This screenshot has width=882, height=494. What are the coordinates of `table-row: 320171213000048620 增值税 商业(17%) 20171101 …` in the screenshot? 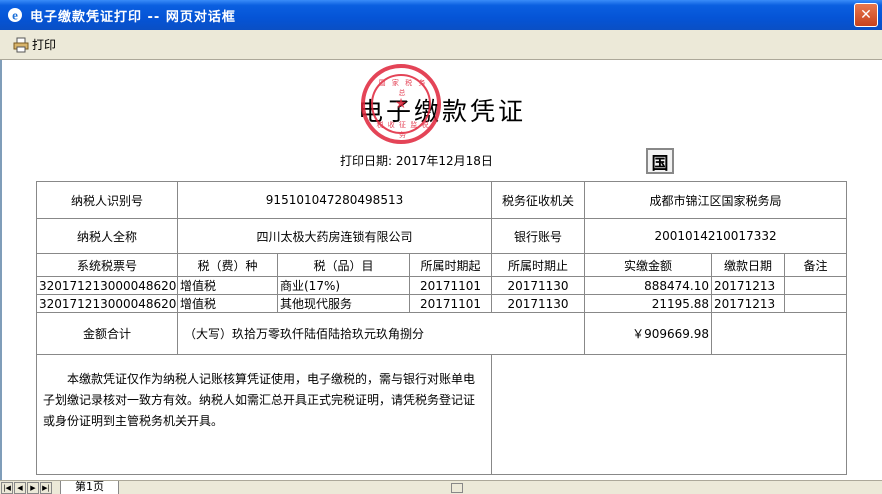 It's located at (442, 285).